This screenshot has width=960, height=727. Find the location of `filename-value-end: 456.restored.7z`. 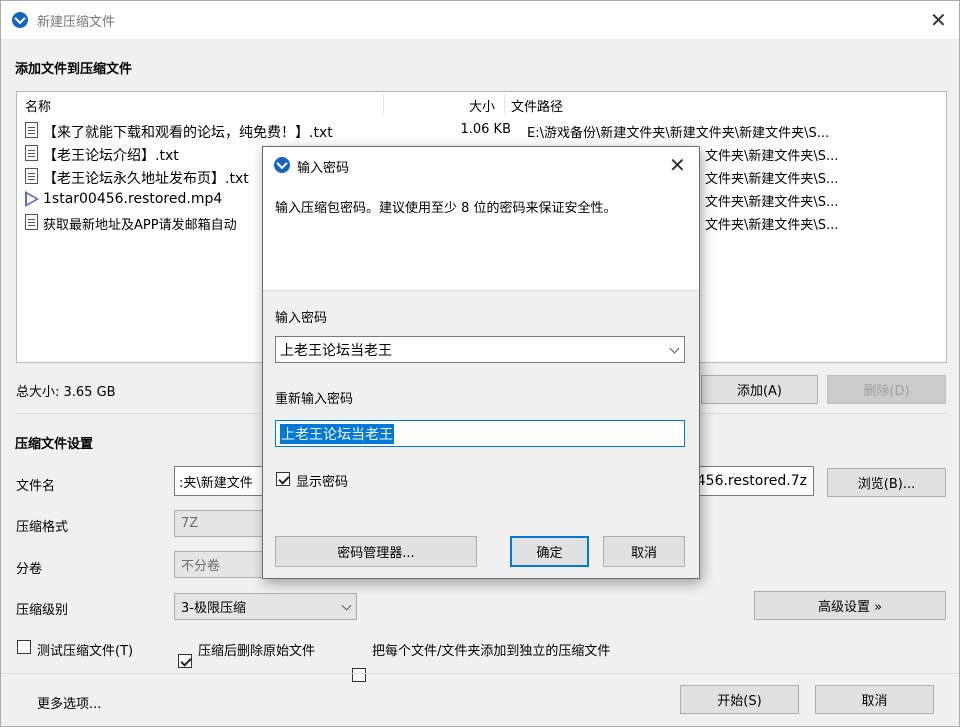

filename-value-end: 456.restored.7z is located at coordinates (751, 481).